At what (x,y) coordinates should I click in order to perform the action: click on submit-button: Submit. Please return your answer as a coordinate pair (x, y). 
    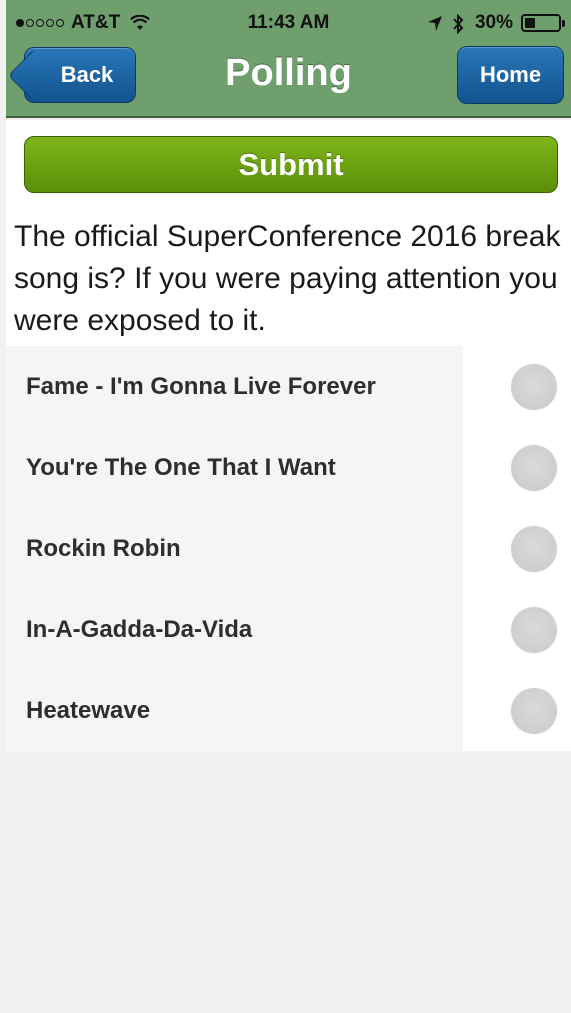
    Looking at the image, I should click on (291, 164).